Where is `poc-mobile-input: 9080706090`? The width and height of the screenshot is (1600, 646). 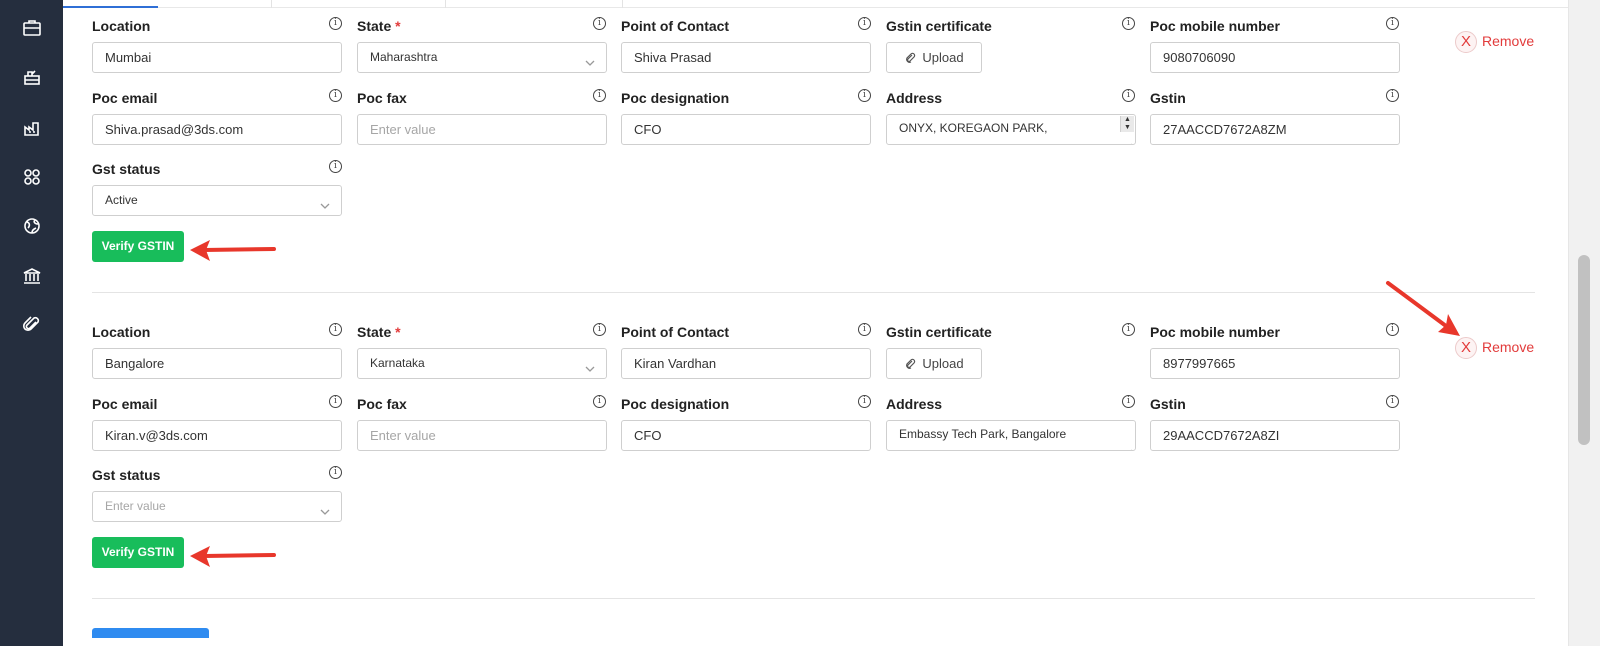
poc-mobile-input: 9080706090 is located at coordinates (1275, 57).